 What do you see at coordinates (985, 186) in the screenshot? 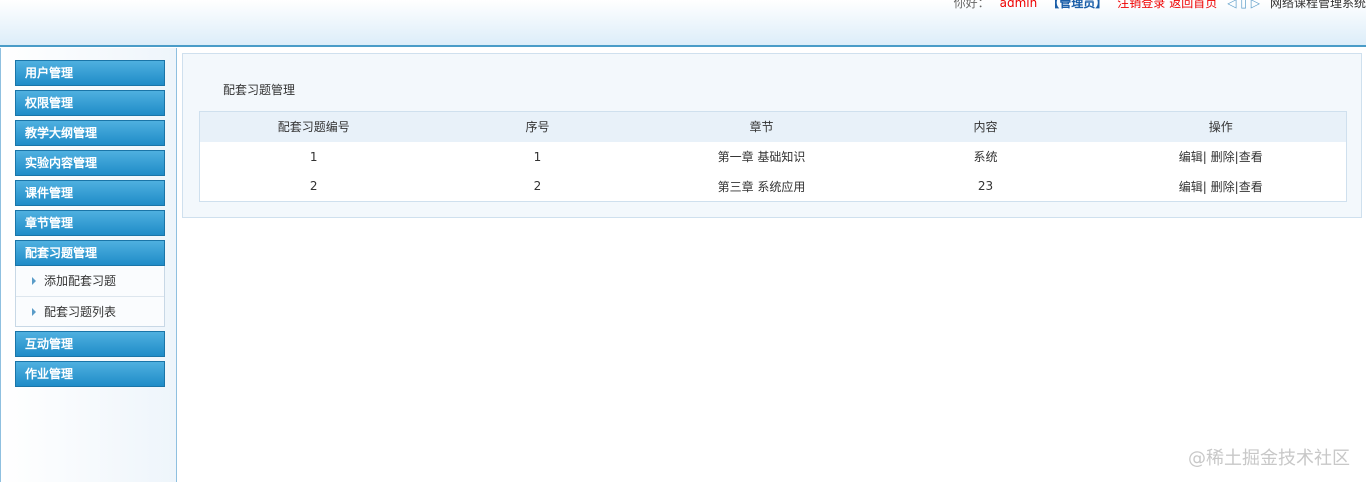
I see `cell-content: 23` at bounding box center [985, 186].